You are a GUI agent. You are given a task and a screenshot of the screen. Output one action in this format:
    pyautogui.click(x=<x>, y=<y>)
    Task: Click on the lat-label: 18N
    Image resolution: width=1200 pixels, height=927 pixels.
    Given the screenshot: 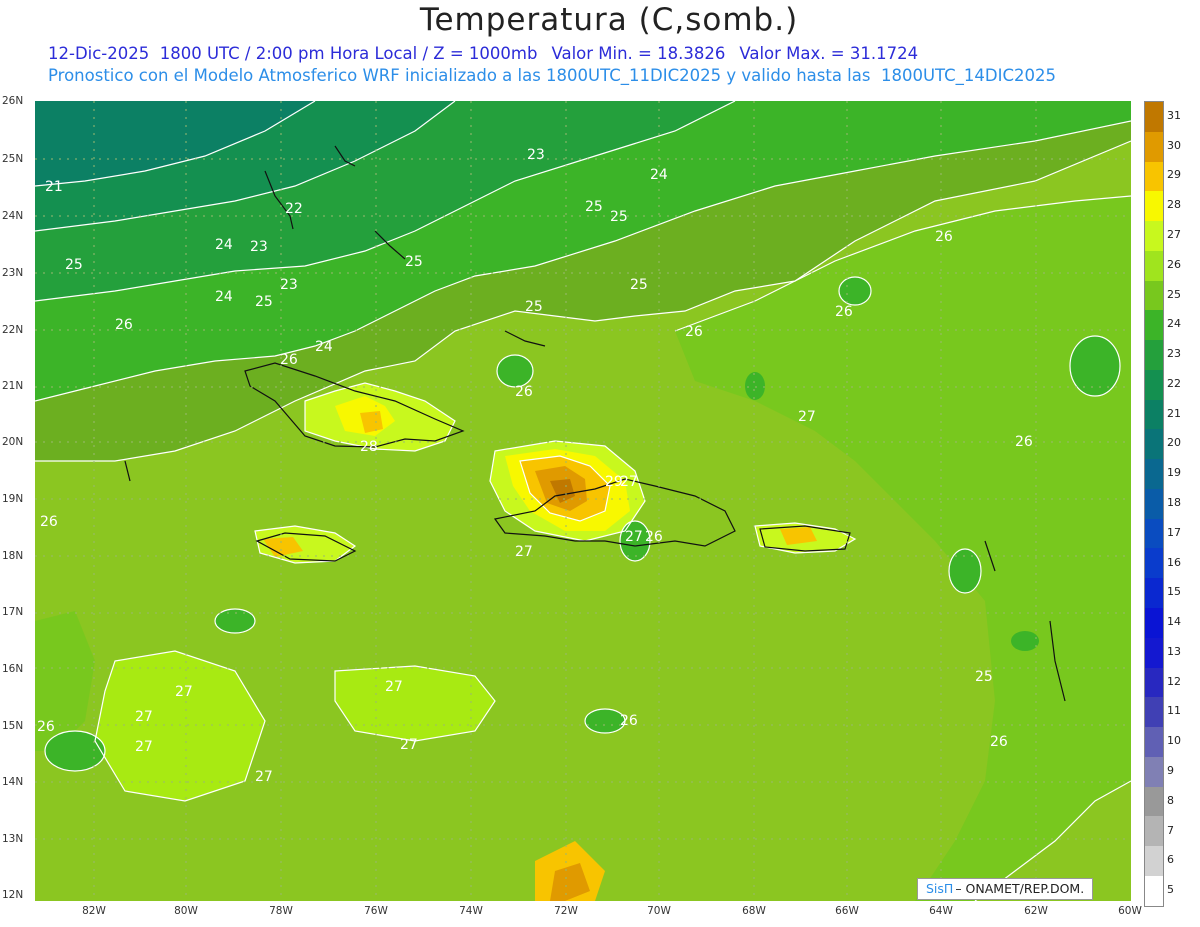 What is the action you would take?
    pyautogui.click(x=13, y=556)
    